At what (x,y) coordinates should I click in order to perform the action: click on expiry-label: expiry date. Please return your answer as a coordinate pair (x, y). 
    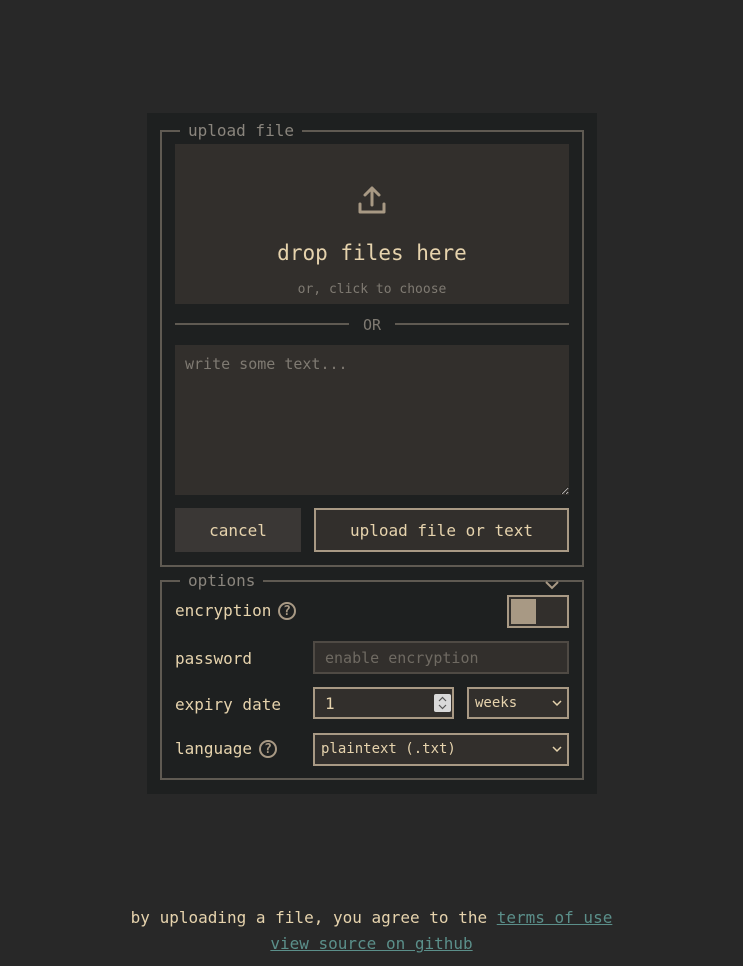
    Looking at the image, I should click on (228, 704).